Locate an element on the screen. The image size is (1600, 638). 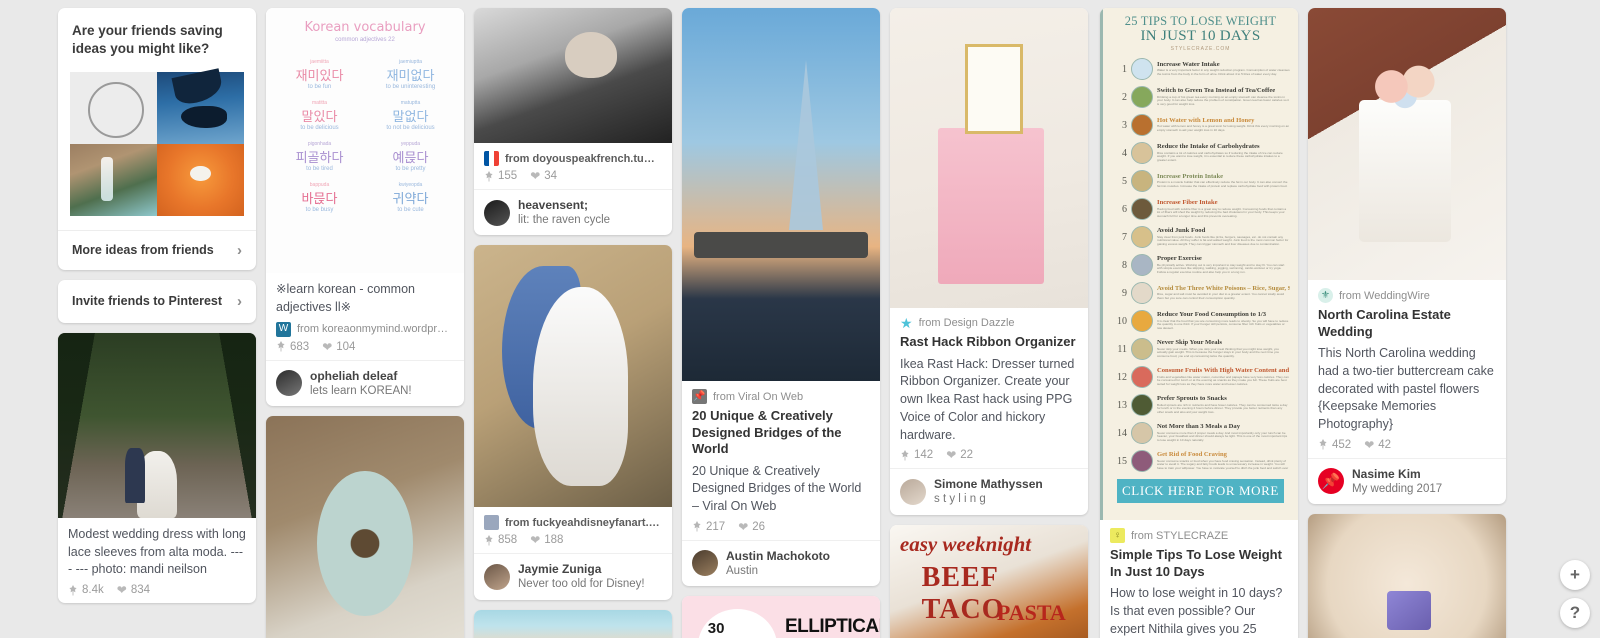
pin-anime-partial is located at coordinates (573, 623).